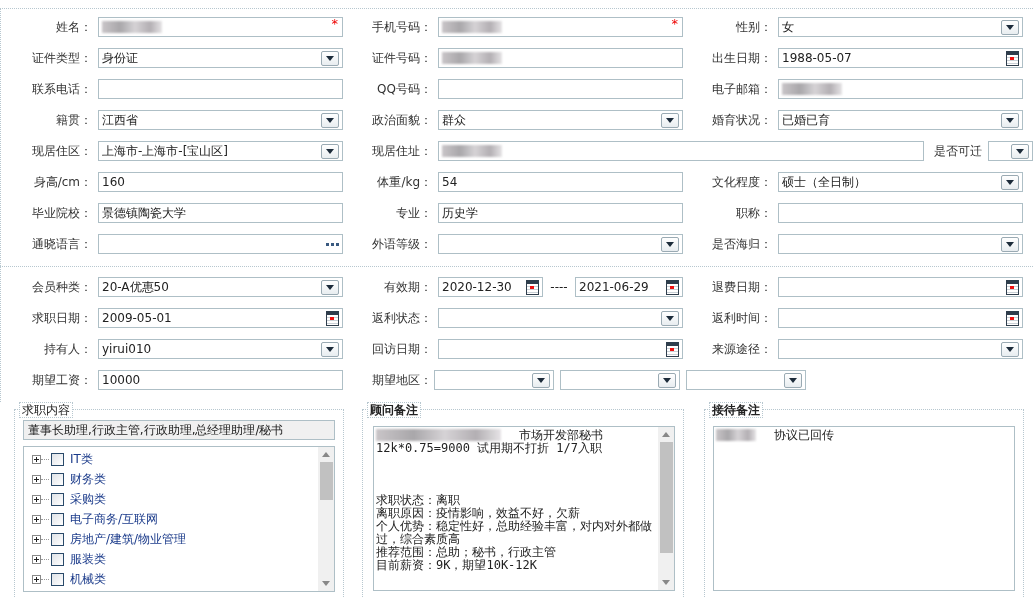 Image resolution: width=1033 pixels, height=598 pixels. What do you see at coordinates (404, 182) in the screenshot?
I see `field-label: 体重/kg：` at bounding box center [404, 182].